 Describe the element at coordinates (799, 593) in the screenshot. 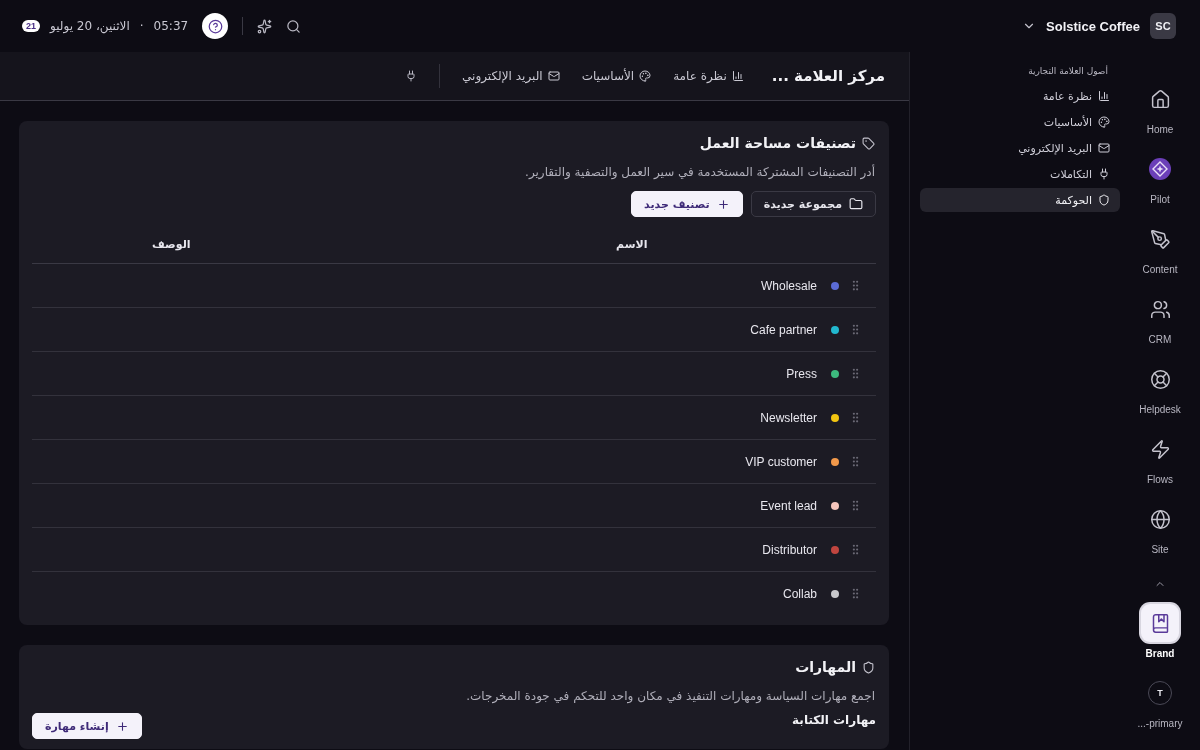

I see `tag-name: Collab` at that location.